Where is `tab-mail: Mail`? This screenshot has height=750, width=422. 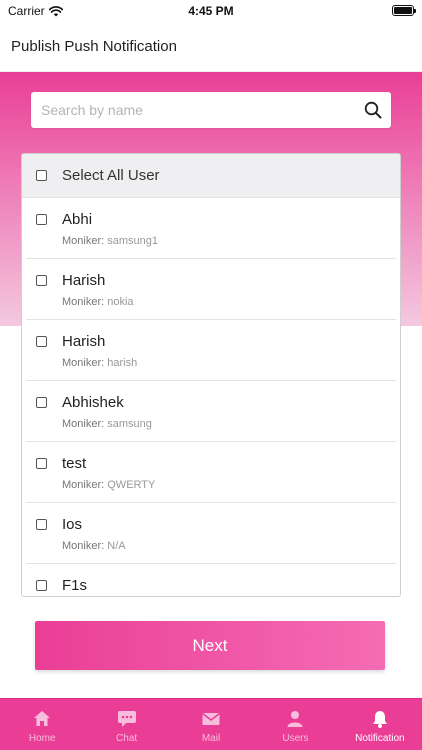
tab-mail: Mail is located at coordinates (211, 724).